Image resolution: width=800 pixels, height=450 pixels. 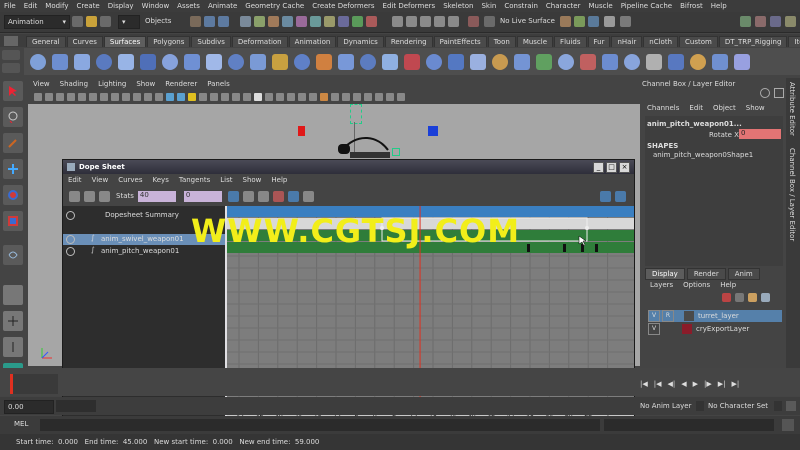 I want to click on attribute-editor-tab: Attribute Editor, so click(x=792, y=109).